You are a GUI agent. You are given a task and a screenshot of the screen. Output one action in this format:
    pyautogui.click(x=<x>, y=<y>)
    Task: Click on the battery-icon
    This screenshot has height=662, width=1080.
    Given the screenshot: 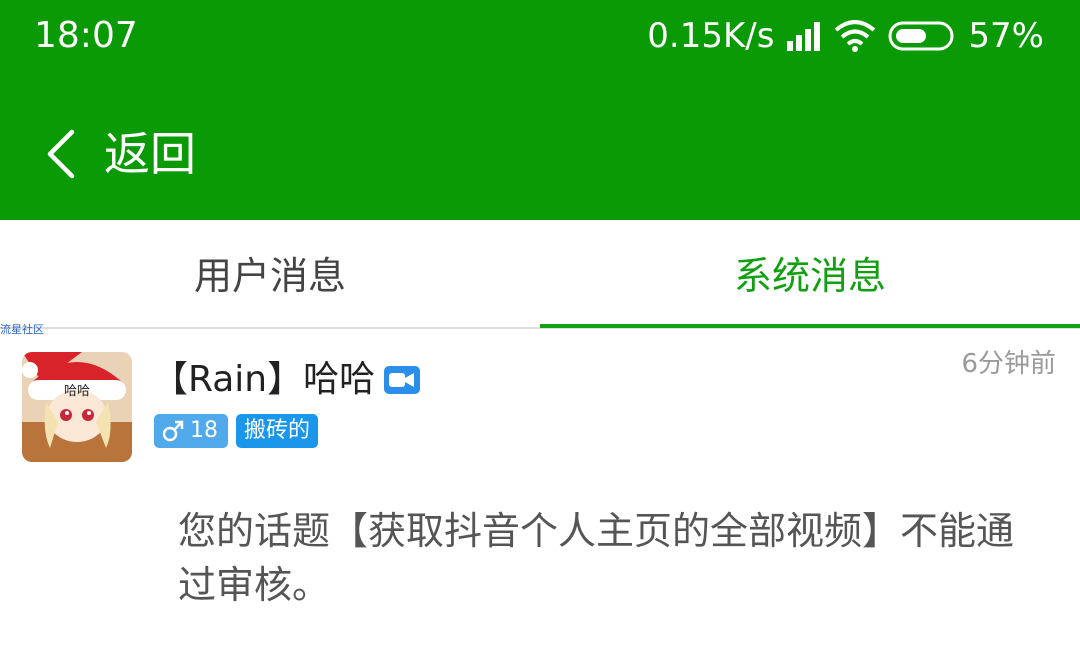 What is the action you would take?
    pyautogui.click(x=921, y=36)
    